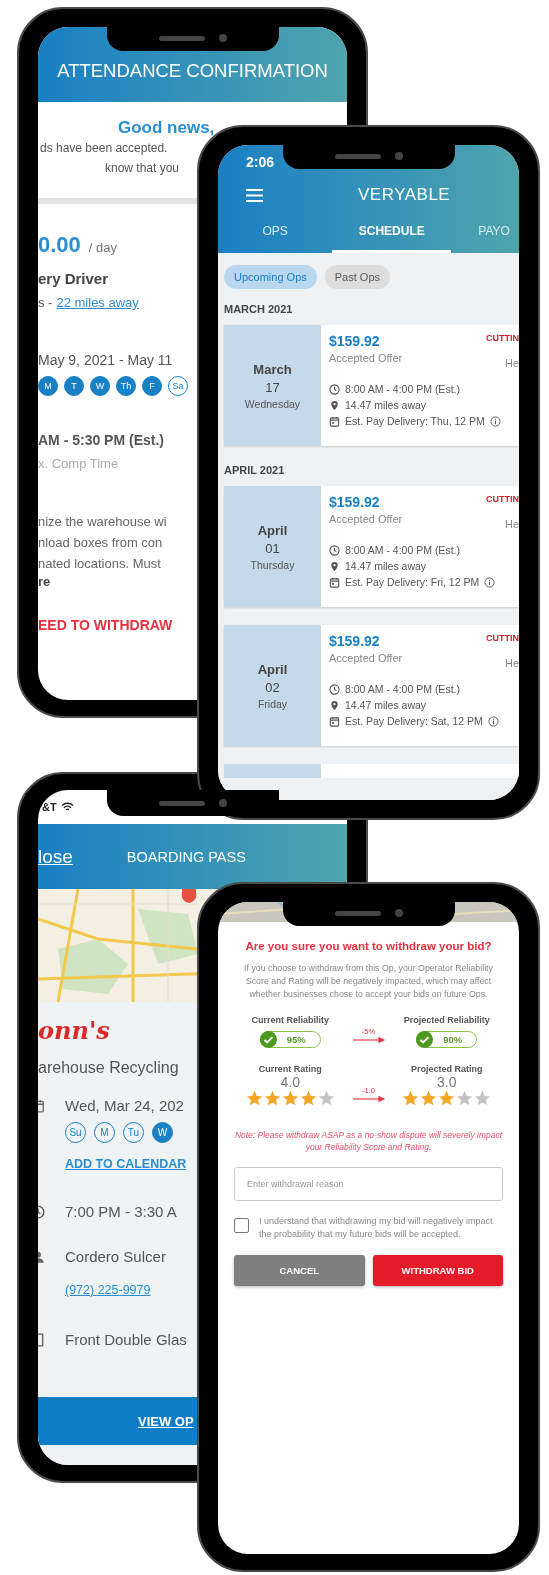 The height and width of the screenshot is (1575, 549). What do you see at coordinates (404, 195) in the screenshot?
I see `app-logo: VERYABLE` at bounding box center [404, 195].